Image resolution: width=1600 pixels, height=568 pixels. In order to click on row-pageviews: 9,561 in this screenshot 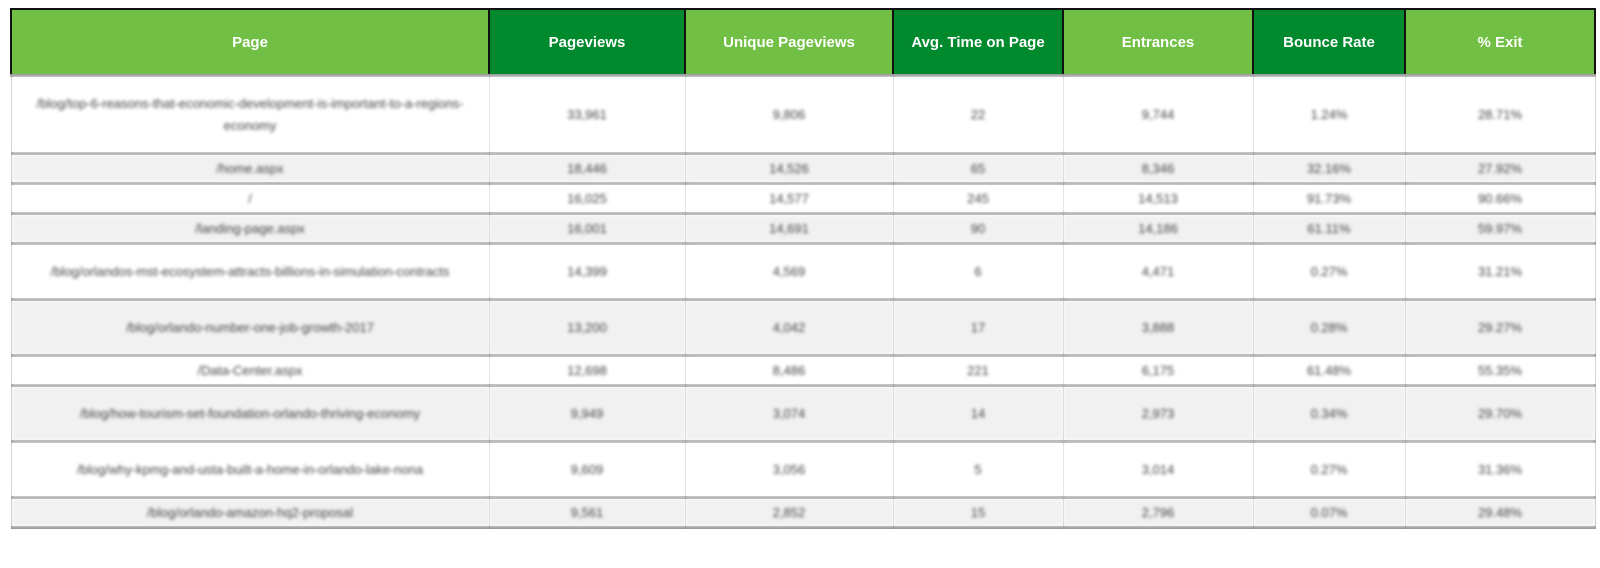, I will do `click(587, 512)`.